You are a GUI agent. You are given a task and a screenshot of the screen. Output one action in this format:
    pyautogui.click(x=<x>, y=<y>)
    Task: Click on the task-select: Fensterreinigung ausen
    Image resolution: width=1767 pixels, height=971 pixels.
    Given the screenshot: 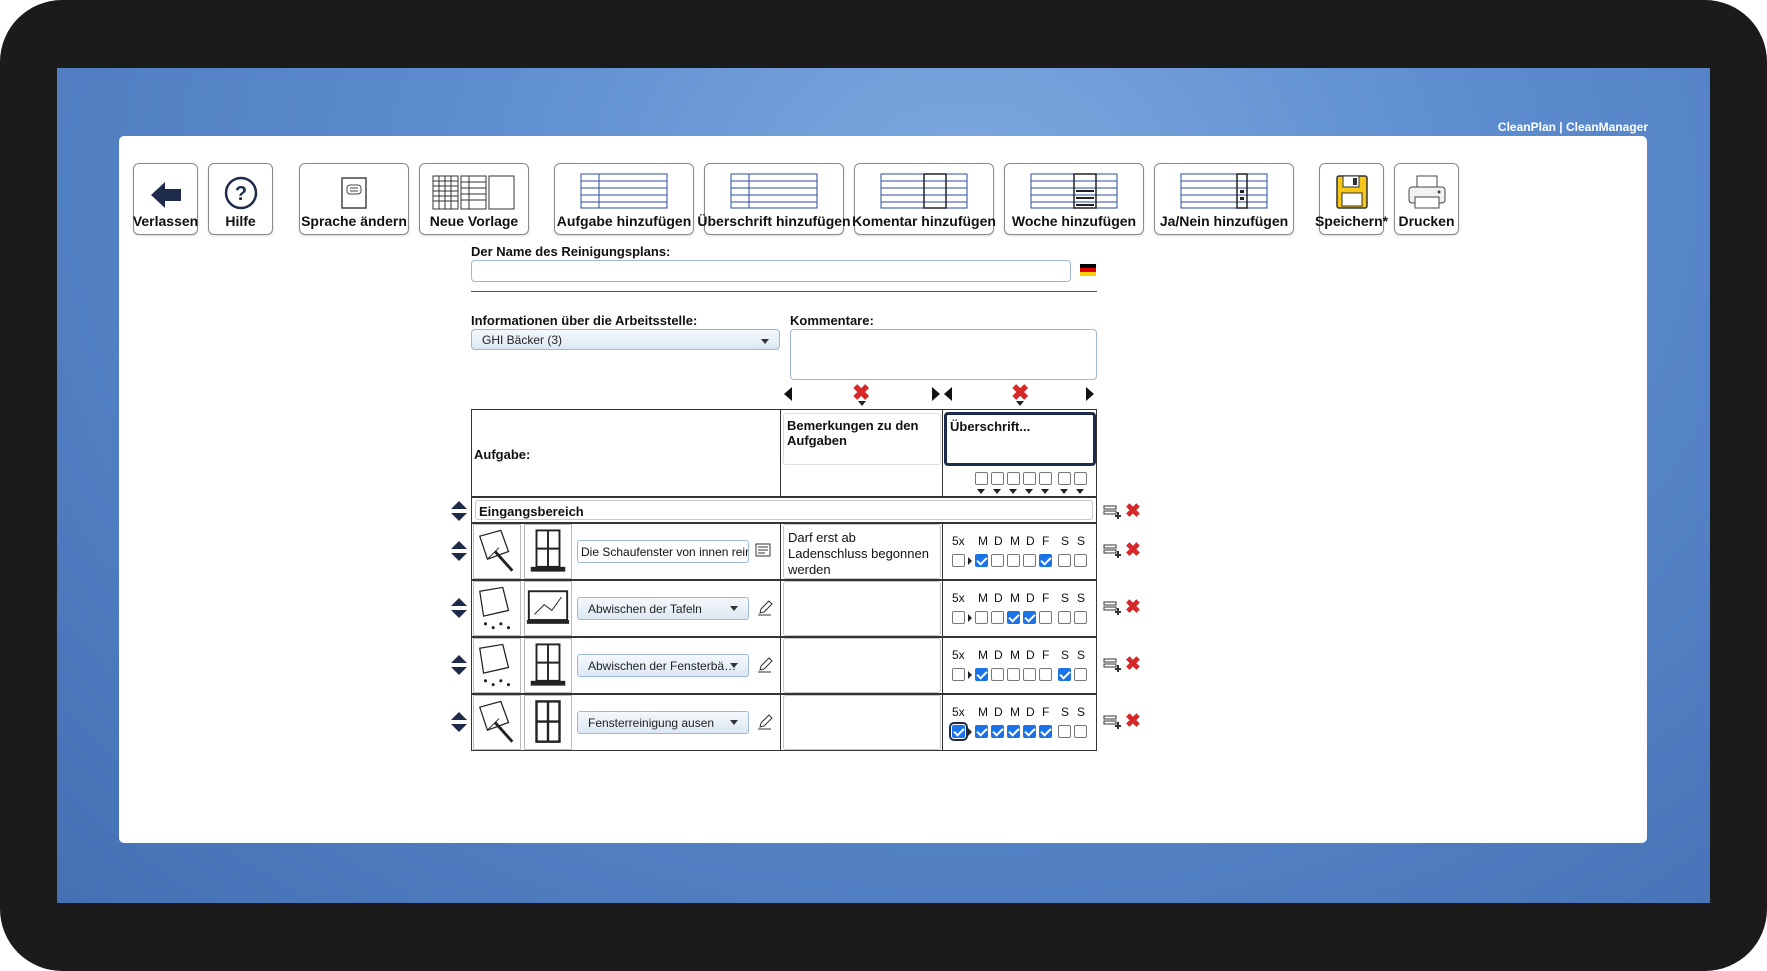 What is the action you would take?
    pyautogui.click(x=663, y=722)
    